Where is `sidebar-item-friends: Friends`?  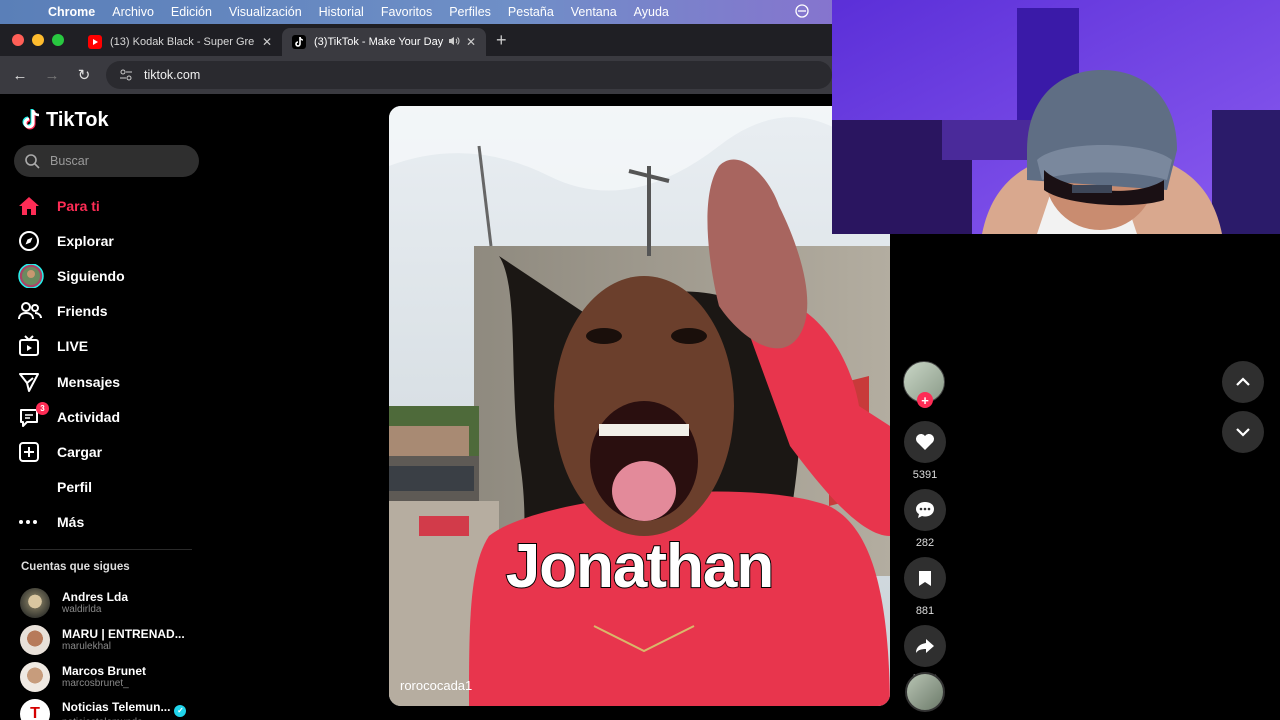
sidebar-item-friends: Friends is located at coordinates (108, 311).